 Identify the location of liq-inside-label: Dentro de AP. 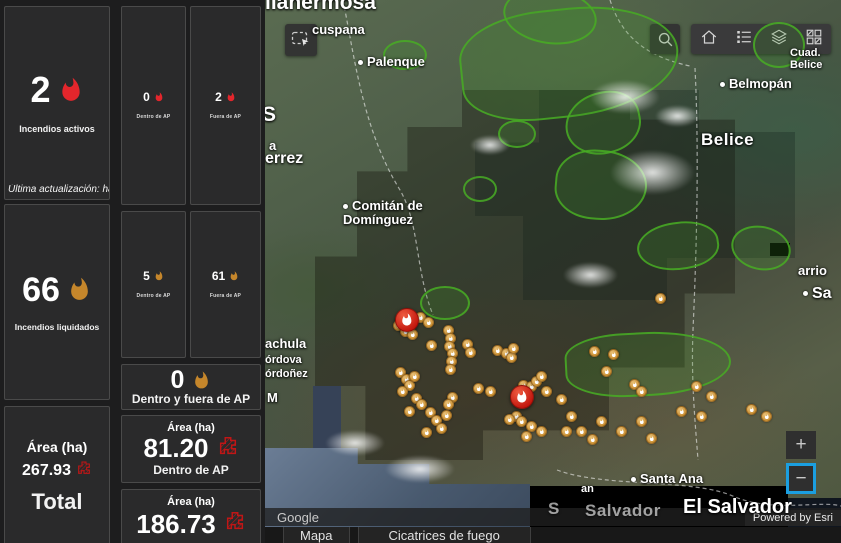
(153, 296).